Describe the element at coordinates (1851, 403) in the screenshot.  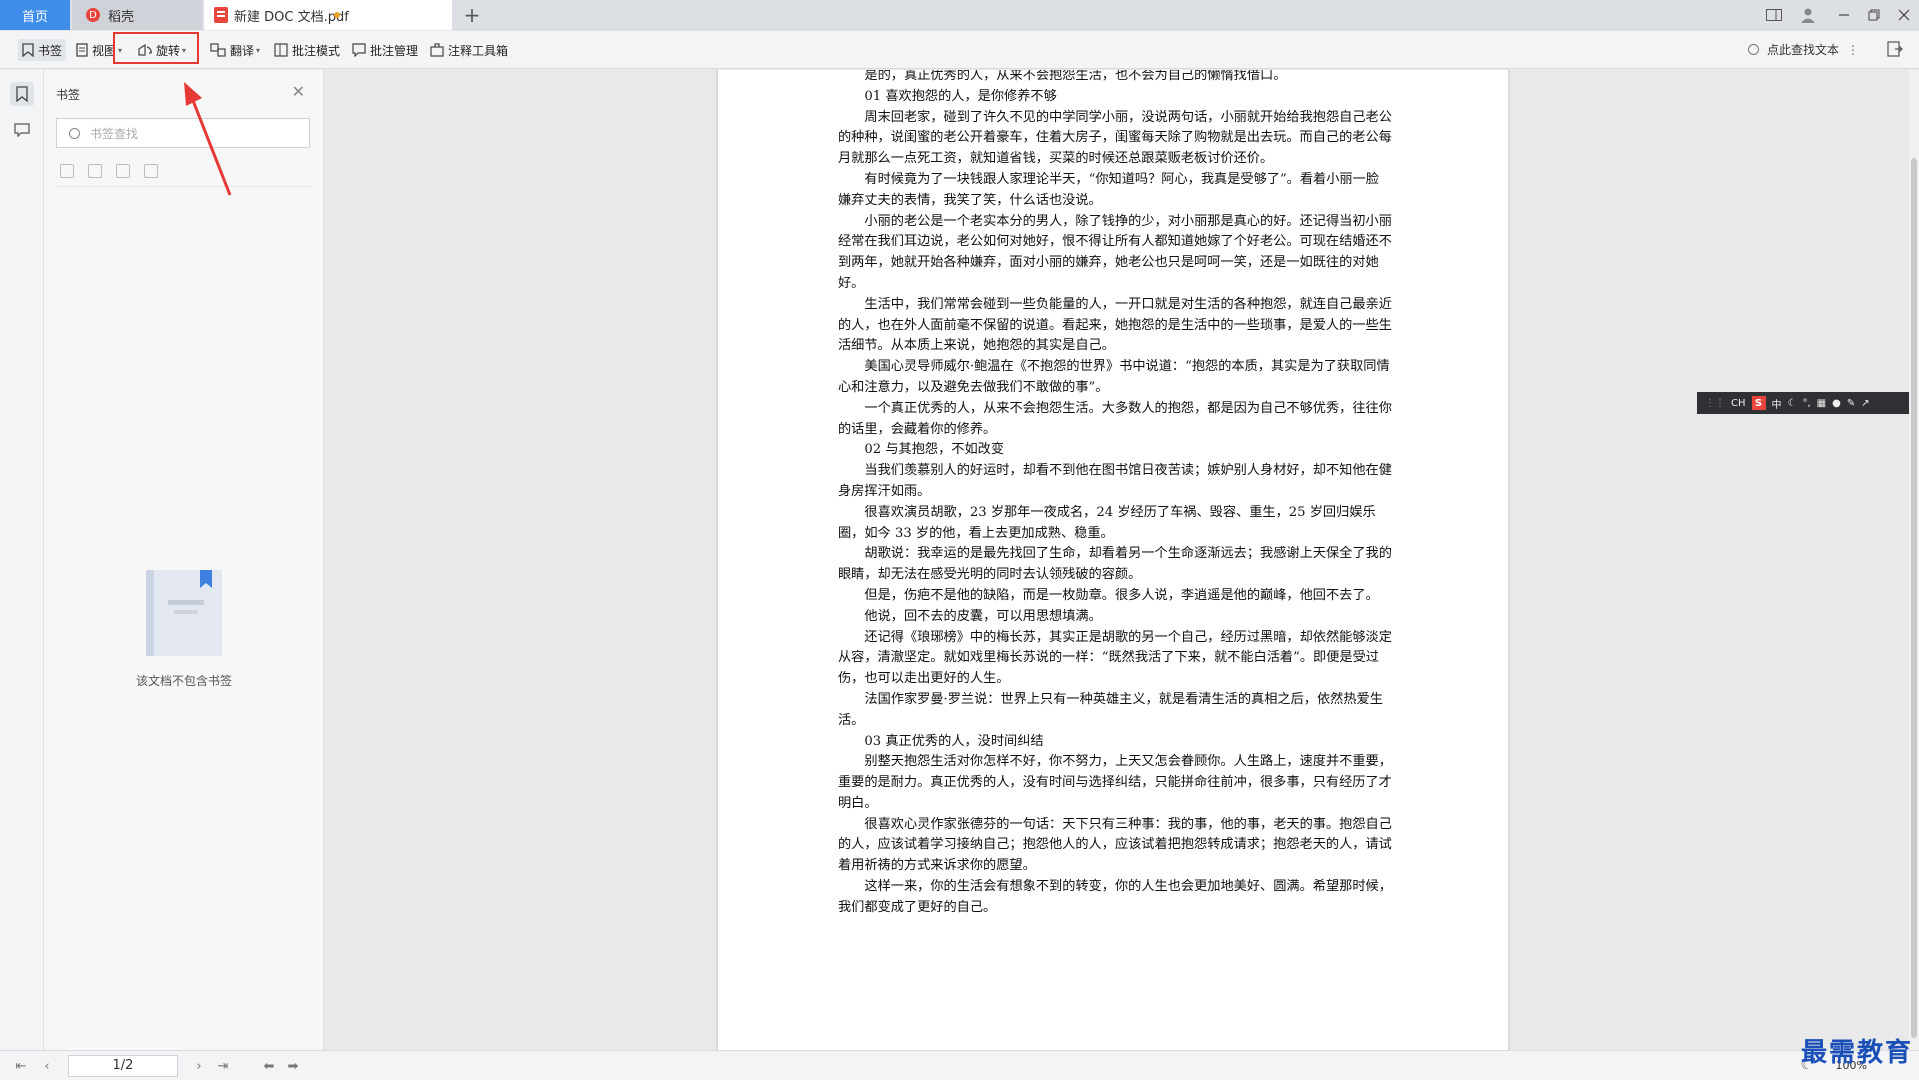
I see `wrench-icon: ✎` at that location.